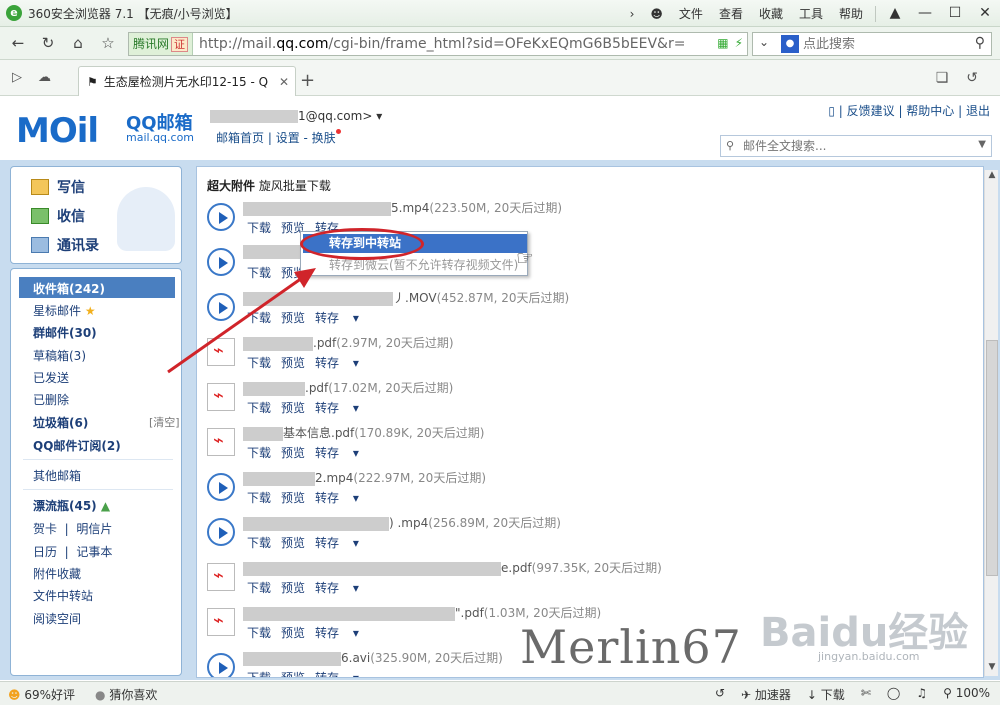  What do you see at coordinates (921, 694) in the screenshot?
I see `volume-icon: ♫` at bounding box center [921, 694].